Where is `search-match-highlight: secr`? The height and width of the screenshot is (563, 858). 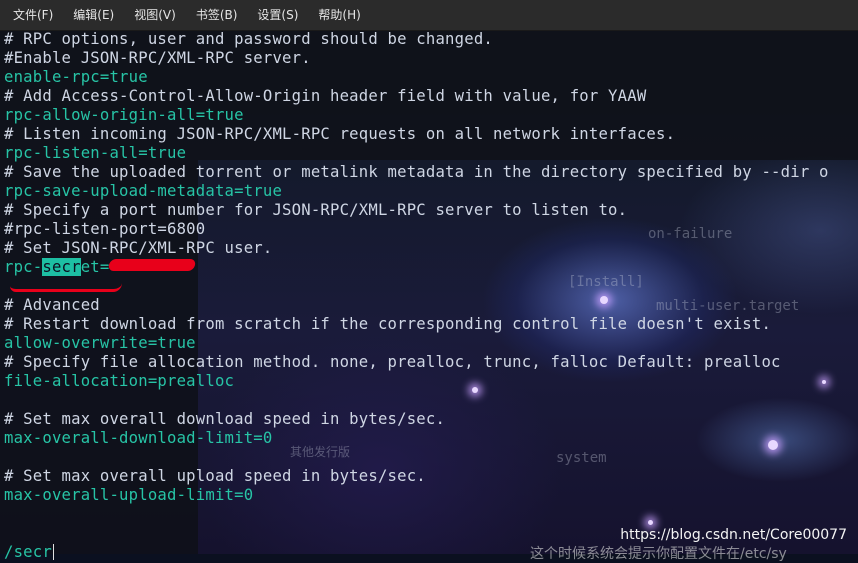
search-match-highlight: secr is located at coordinates (61, 267).